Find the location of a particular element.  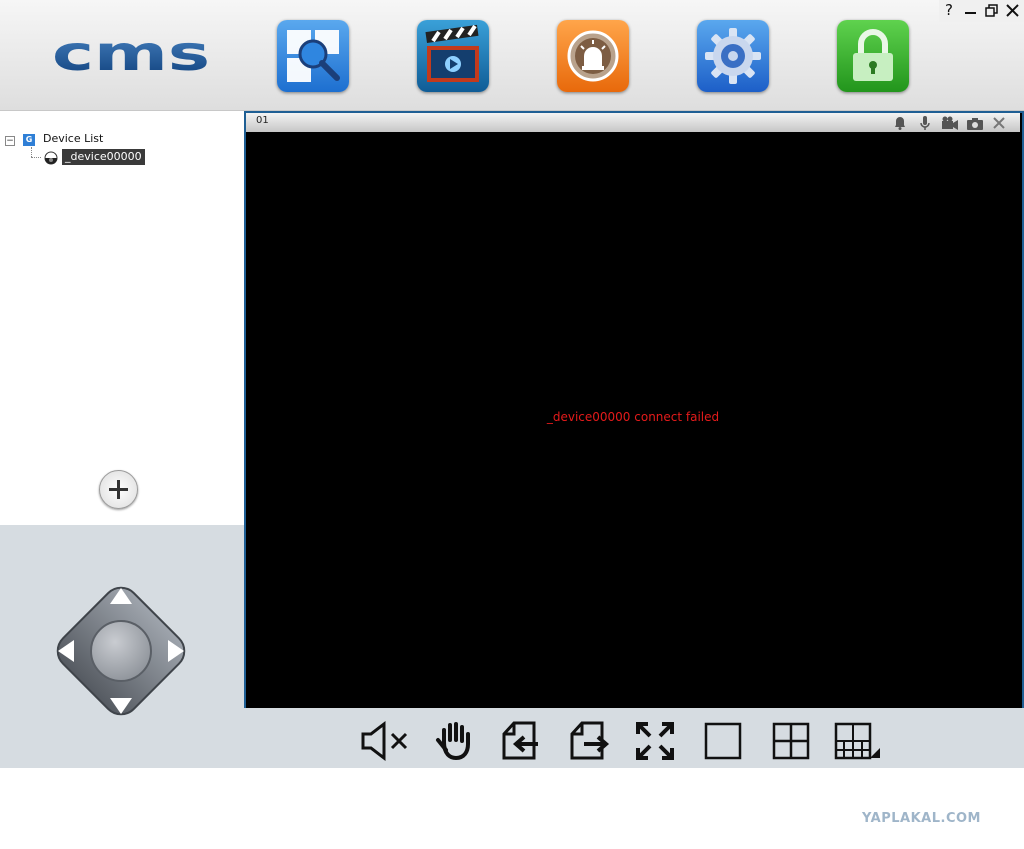

cms-logo: cms is located at coordinates (131, 56).